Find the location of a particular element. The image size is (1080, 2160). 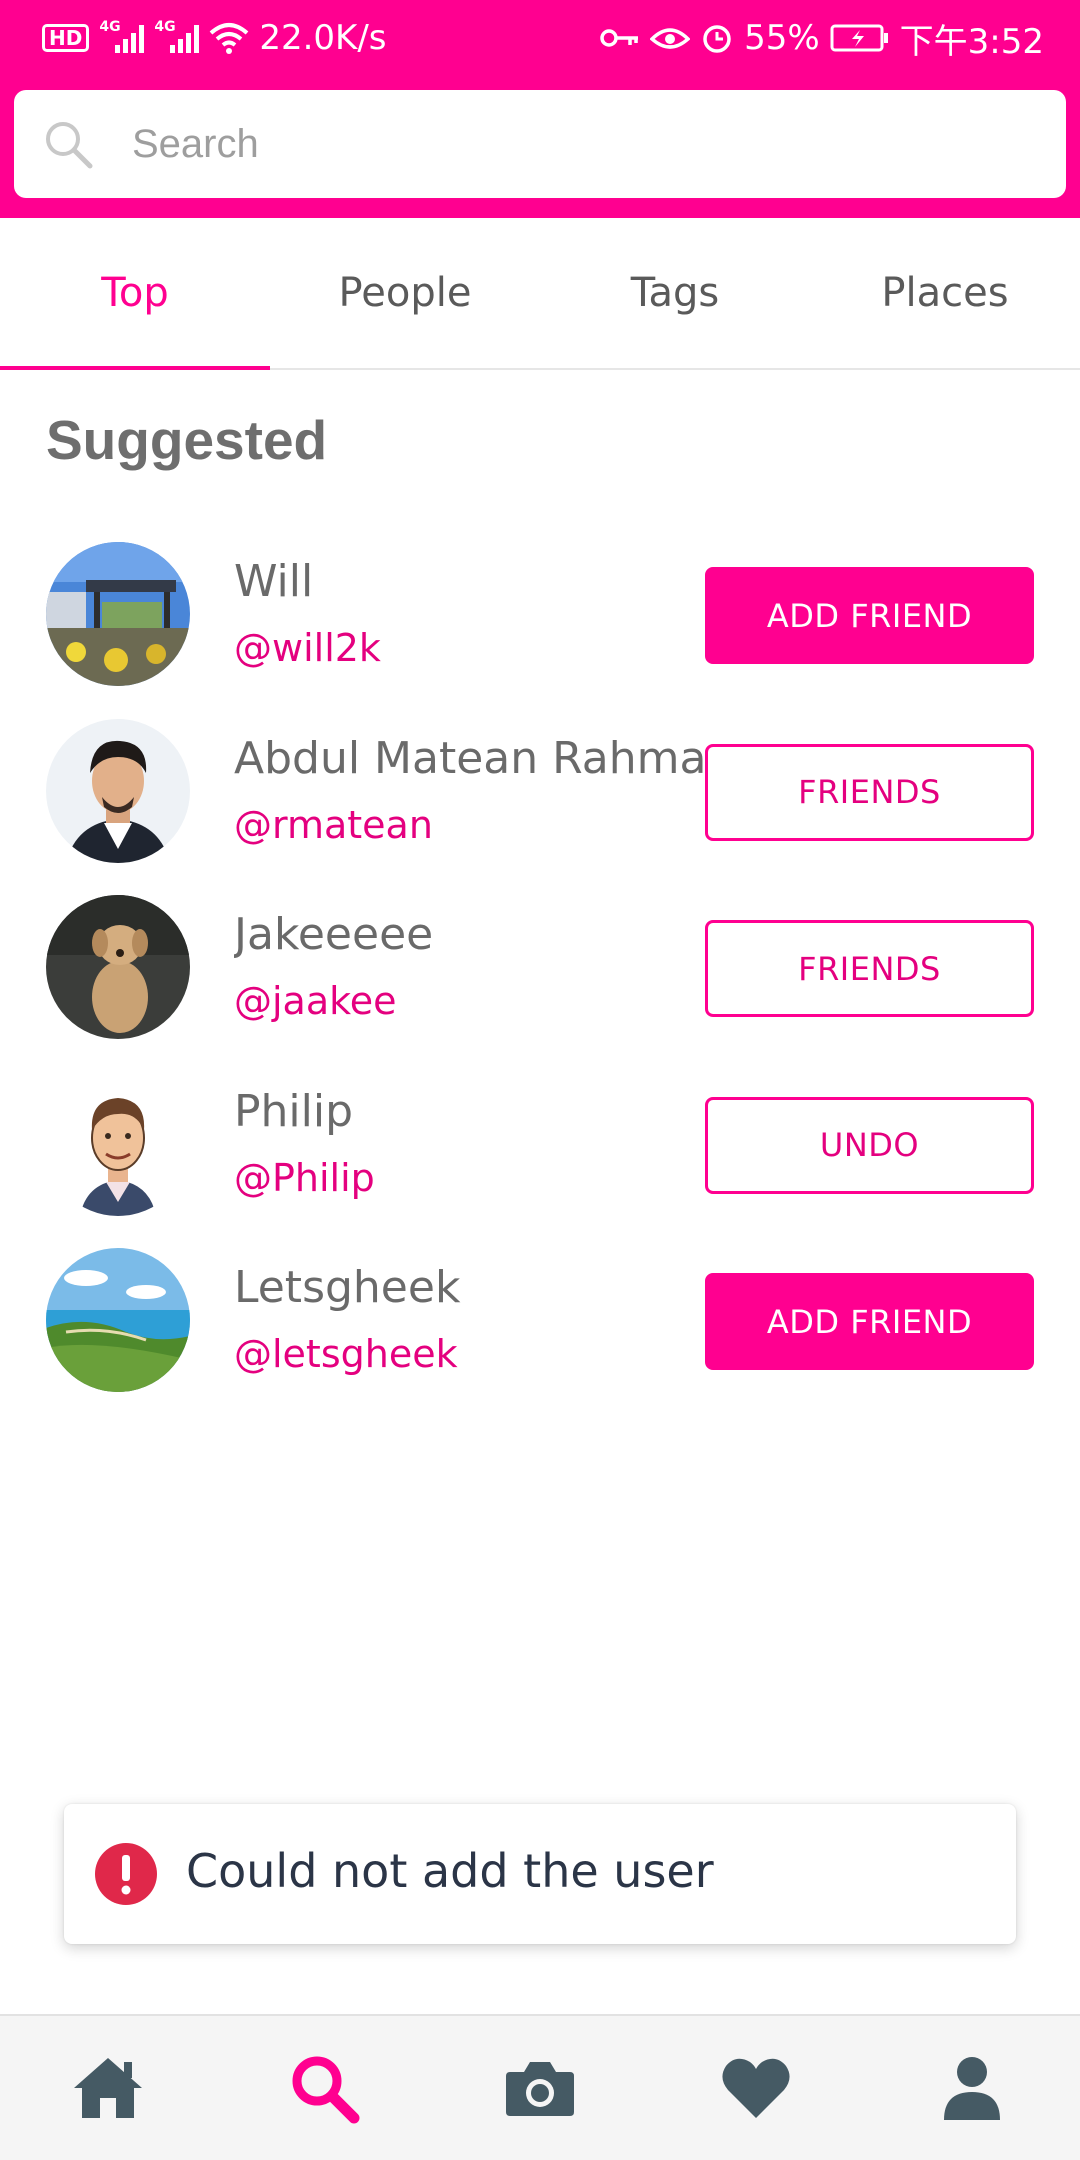

bottom-navigation is located at coordinates (540, 2087).